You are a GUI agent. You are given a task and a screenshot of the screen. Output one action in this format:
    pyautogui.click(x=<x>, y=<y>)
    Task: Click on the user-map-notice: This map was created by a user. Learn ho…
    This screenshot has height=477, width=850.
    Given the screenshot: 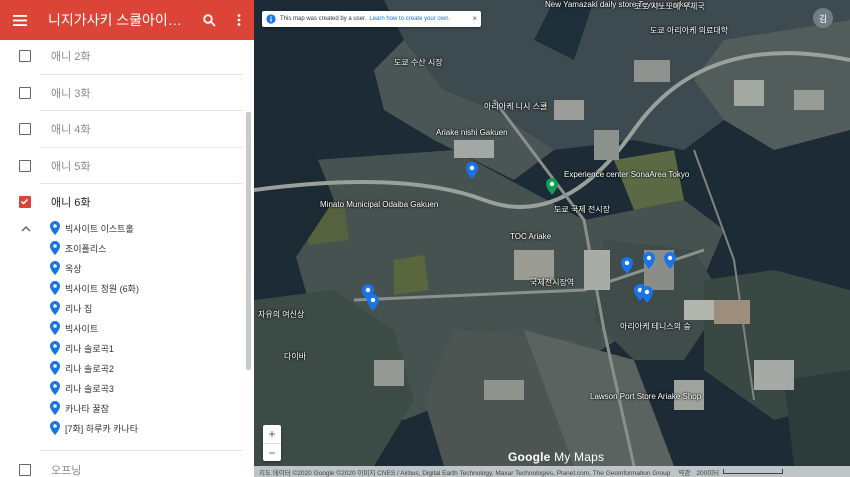 What is the action you would take?
    pyautogui.click(x=371, y=19)
    